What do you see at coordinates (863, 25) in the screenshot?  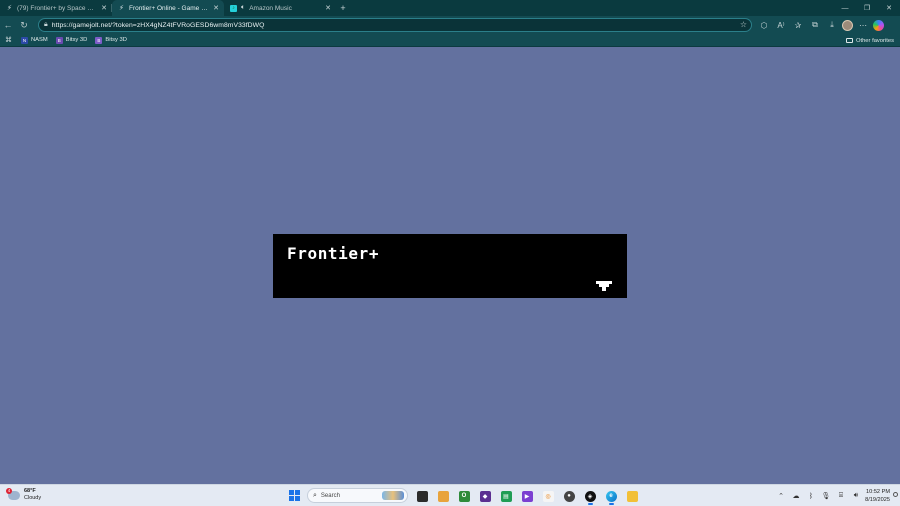 I see `more-menu-icon: ⋯` at bounding box center [863, 25].